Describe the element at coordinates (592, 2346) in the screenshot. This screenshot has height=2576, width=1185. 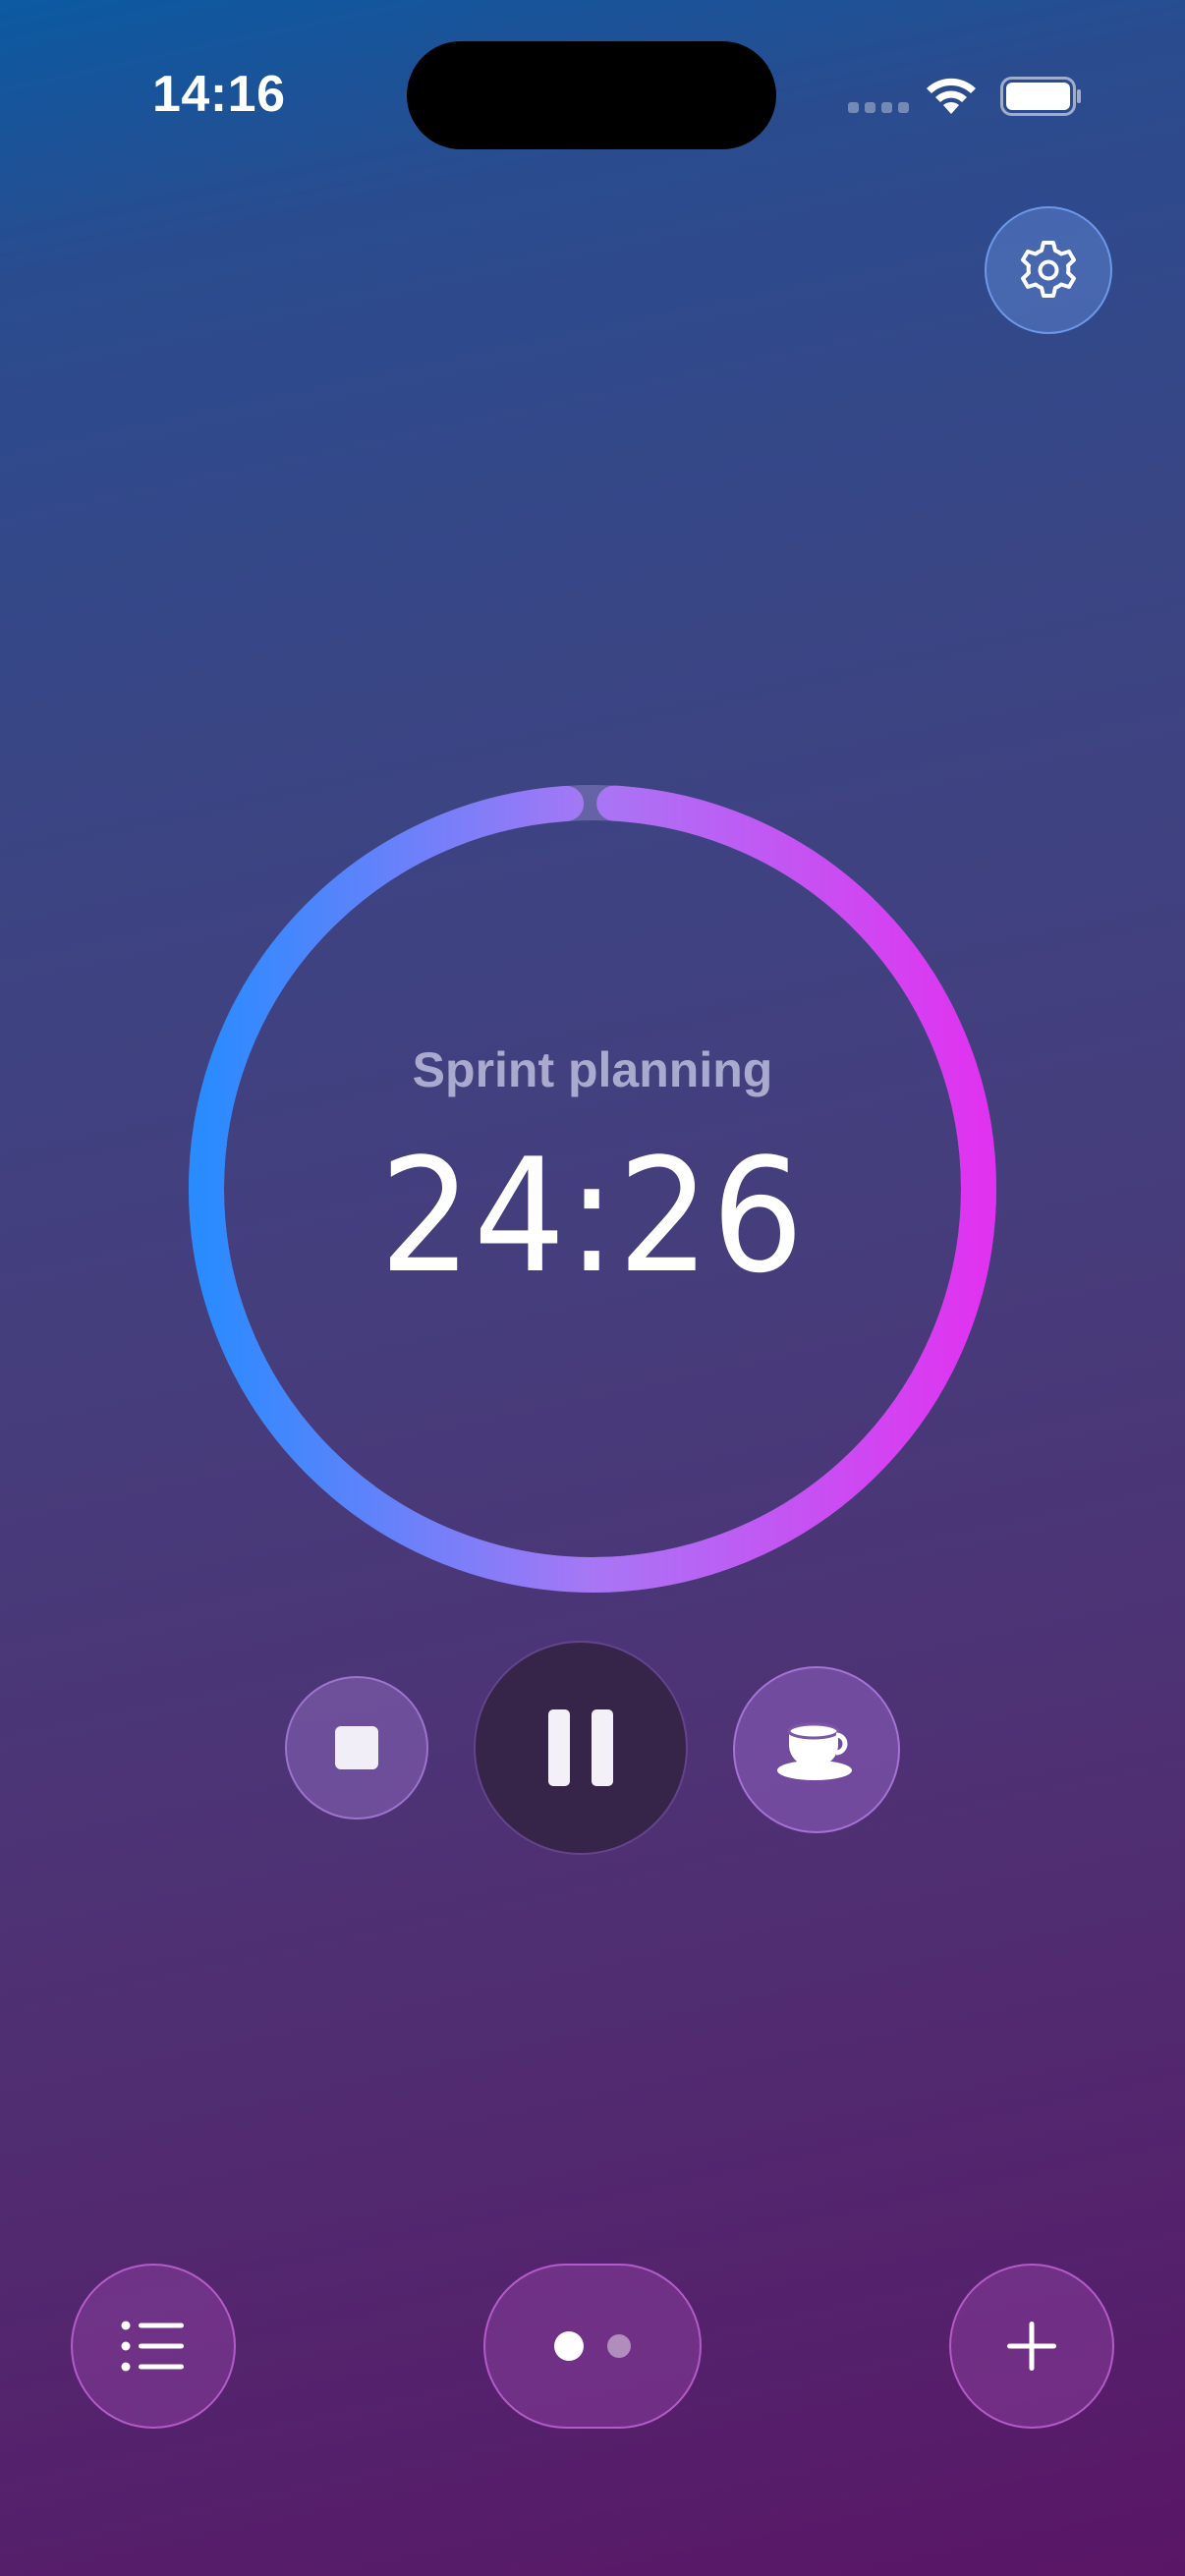
I see `page-indicator` at that location.